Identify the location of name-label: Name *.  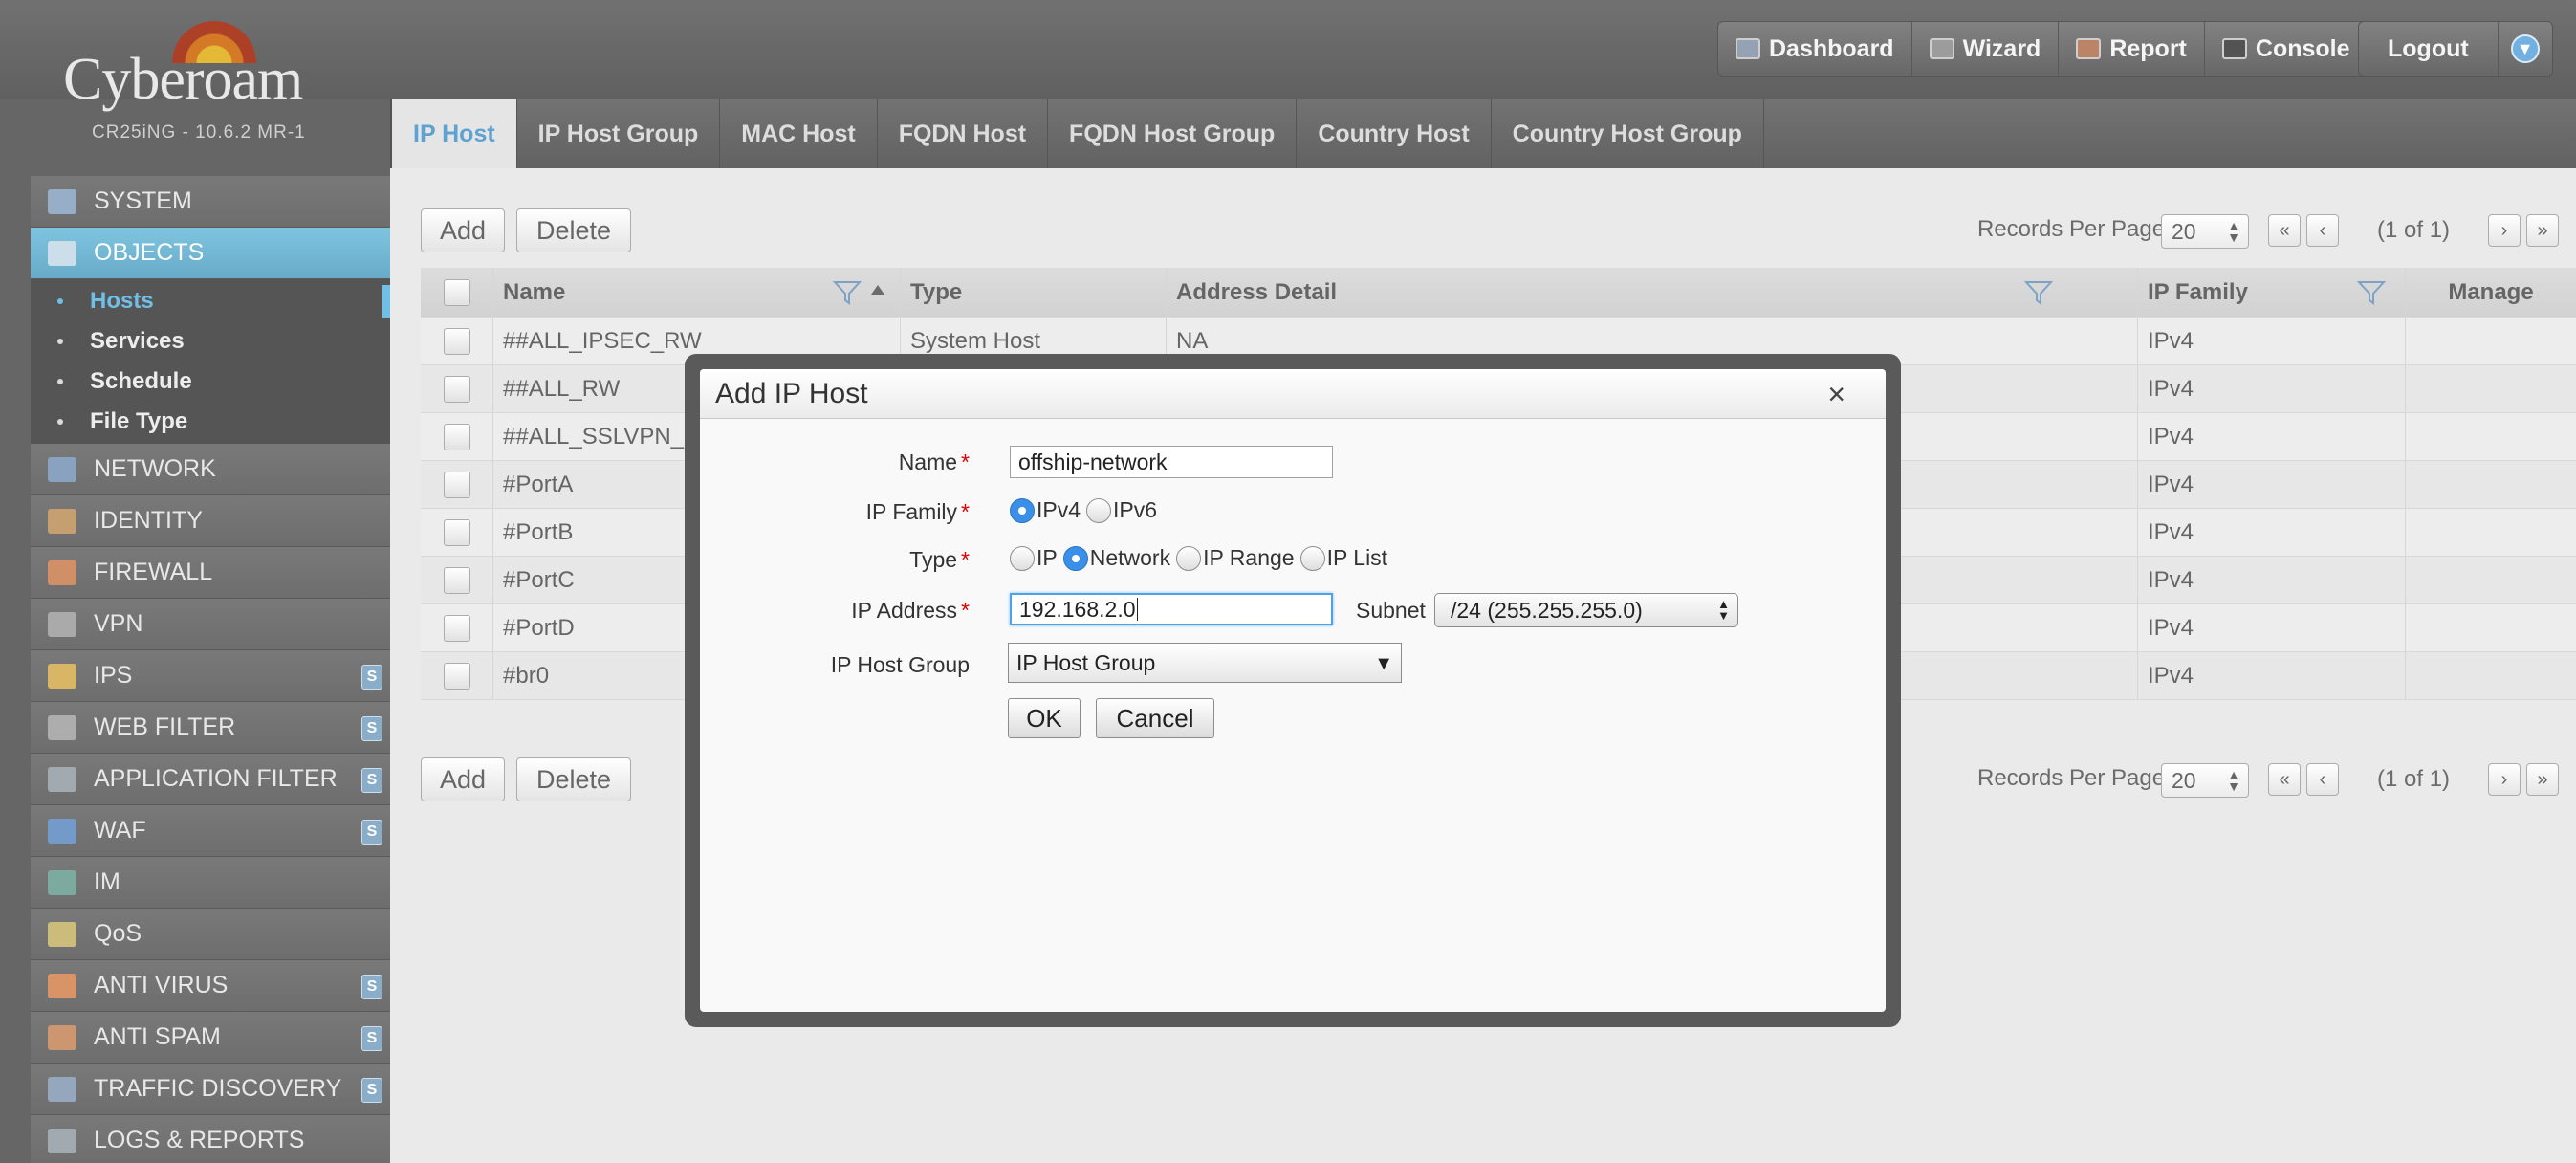
(934, 462).